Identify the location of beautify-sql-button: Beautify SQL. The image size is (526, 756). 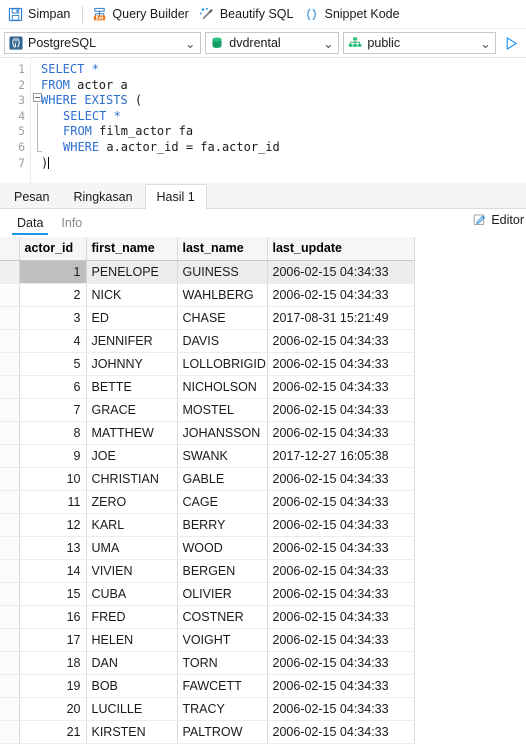
(248, 14).